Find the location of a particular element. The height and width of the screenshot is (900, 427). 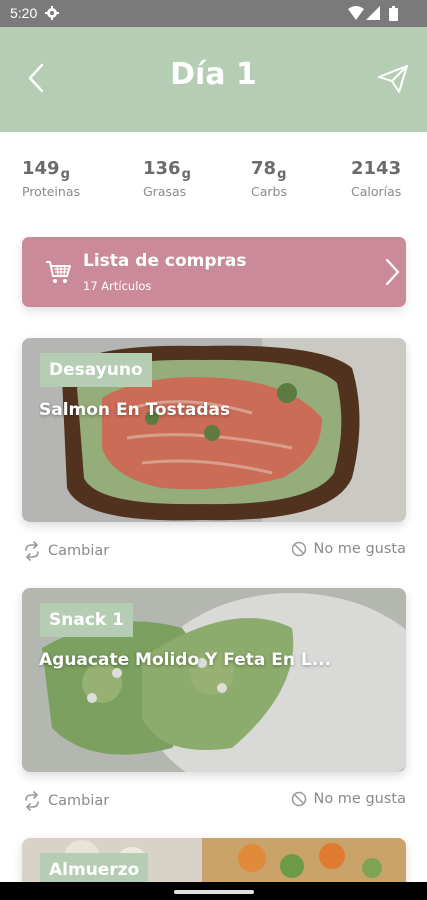

meal-category-badge: Almuerzo is located at coordinates (94, 867).